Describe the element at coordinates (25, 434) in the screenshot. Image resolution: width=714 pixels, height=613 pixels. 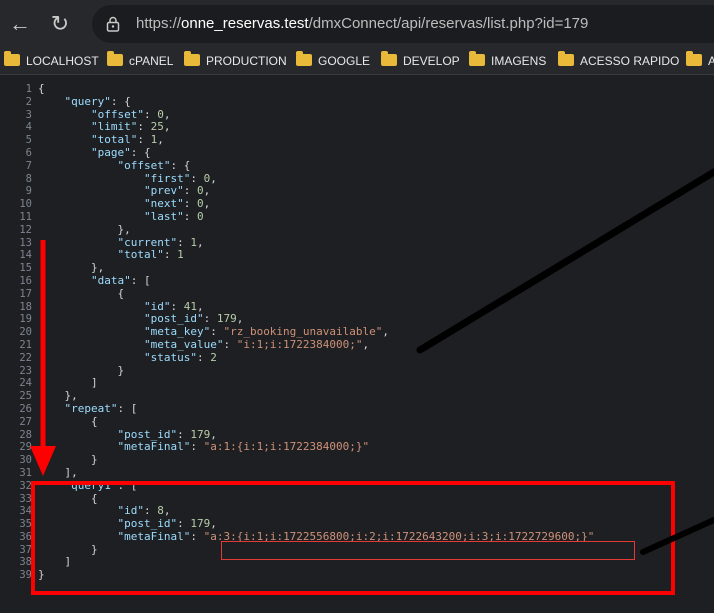
I see `line-number: 28` at that location.